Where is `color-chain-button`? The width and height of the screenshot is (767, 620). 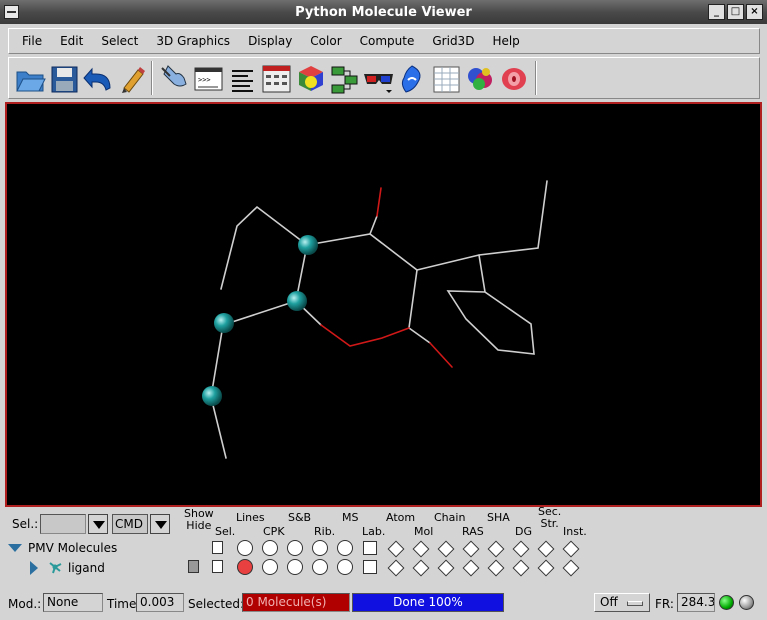 color-chain-button is located at coordinates (446, 549).